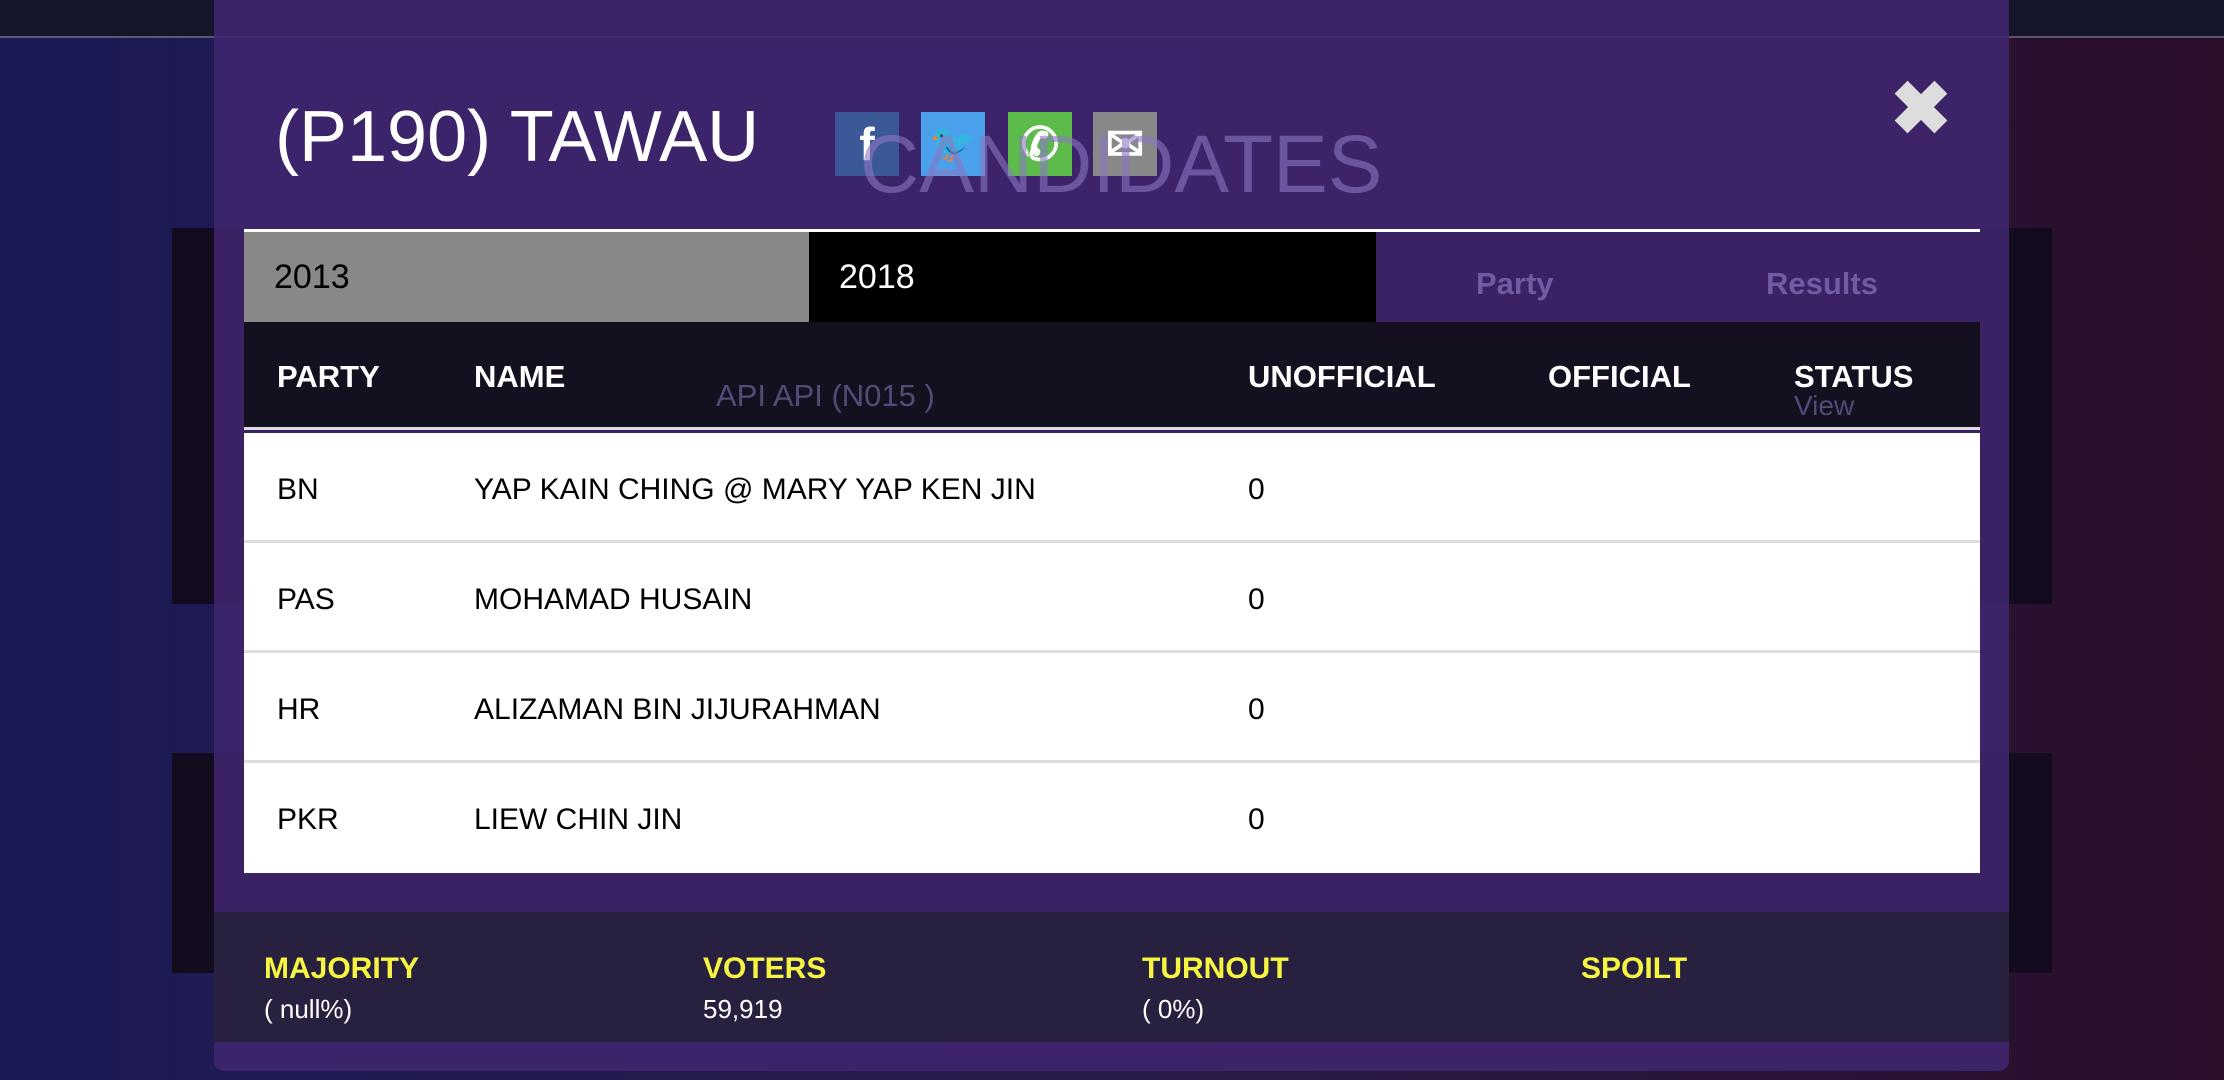 Image resolution: width=2224 pixels, height=1080 pixels. Describe the element at coordinates (1515, 283) in the screenshot. I see `background-col-party: Party` at that location.